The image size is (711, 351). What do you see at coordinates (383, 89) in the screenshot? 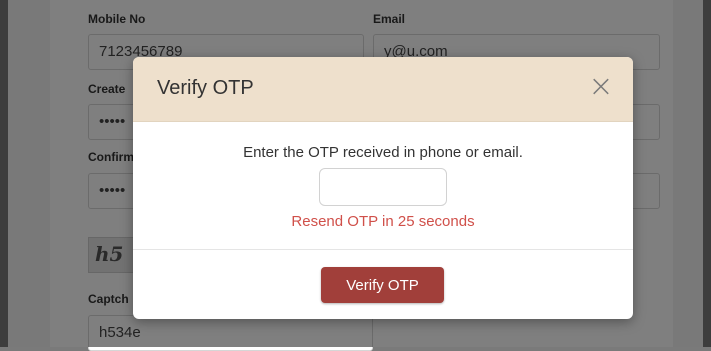
I see `modal-header: Verify OTP ×` at bounding box center [383, 89].